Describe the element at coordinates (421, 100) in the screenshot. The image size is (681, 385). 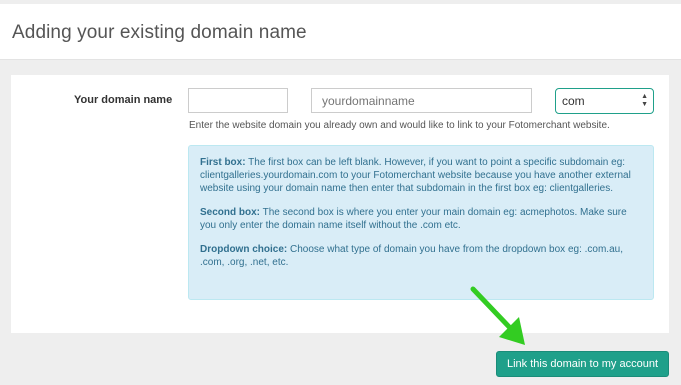
I see `domain-input` at that location.